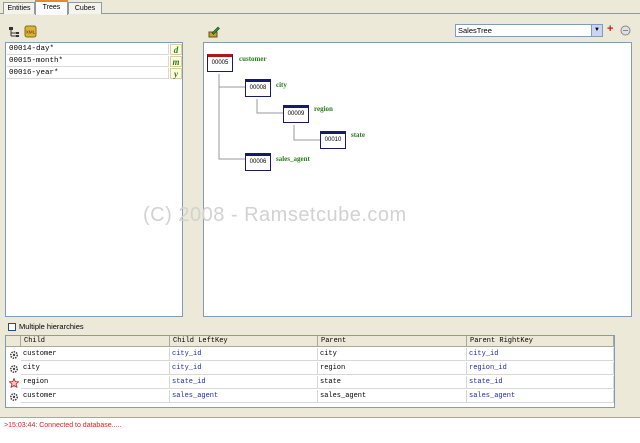 Image resolution: width=640 pixels, height=443 pixels. Describe the element at coordinates (275, 215) in the screenshot. I see `watermark: (C) 2008 - Ramsetcube.com` at that location.